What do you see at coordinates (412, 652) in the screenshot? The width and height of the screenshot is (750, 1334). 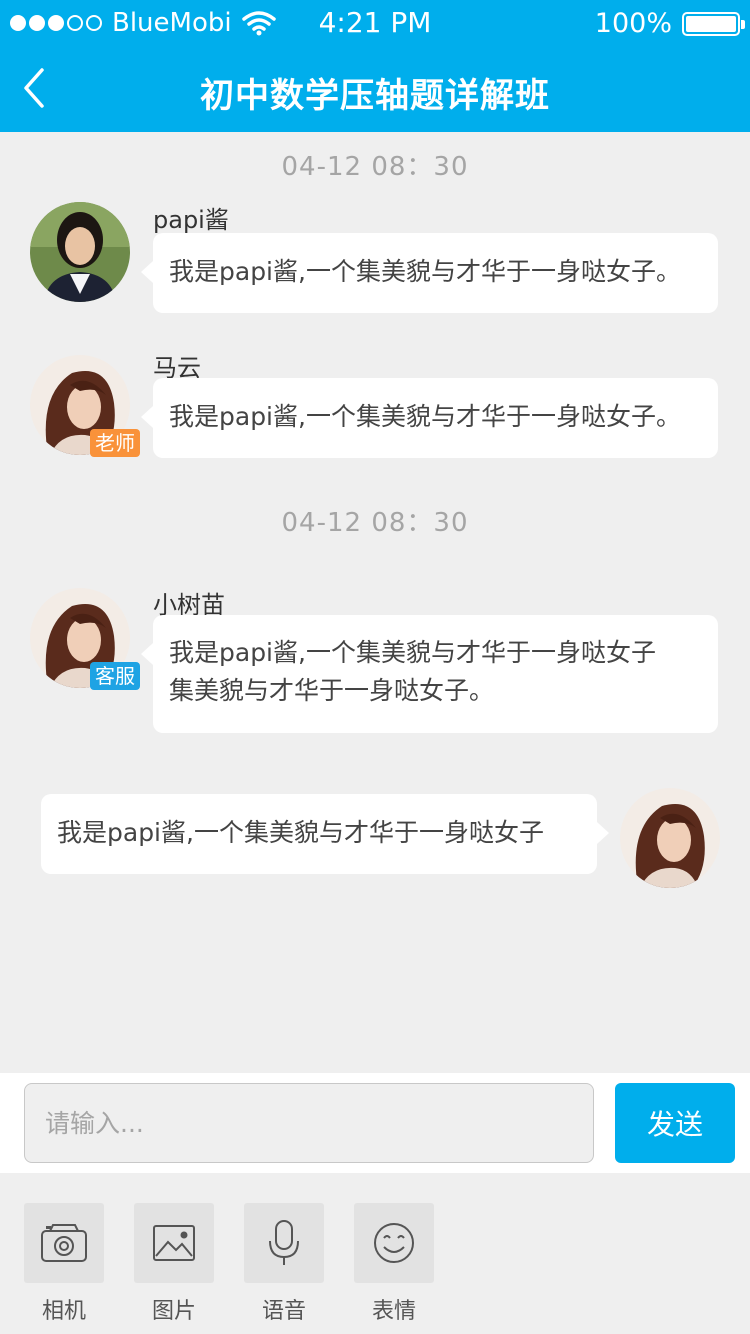 I see `message-text-line: 我是papi酱,一个集美貌与才华于一身哒女子` at bounding box center [412, 652].